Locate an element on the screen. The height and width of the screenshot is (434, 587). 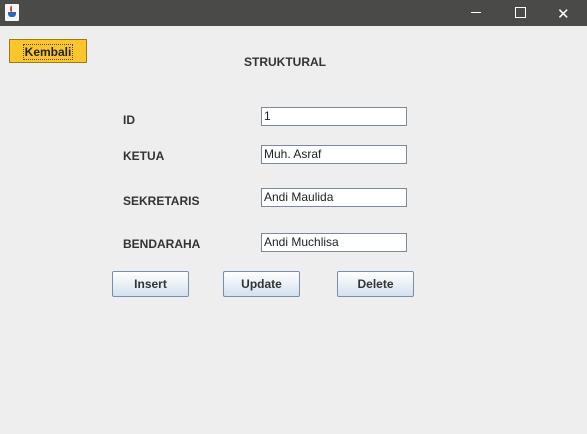
delete-button: Delete is located at coordinates (375, 284).